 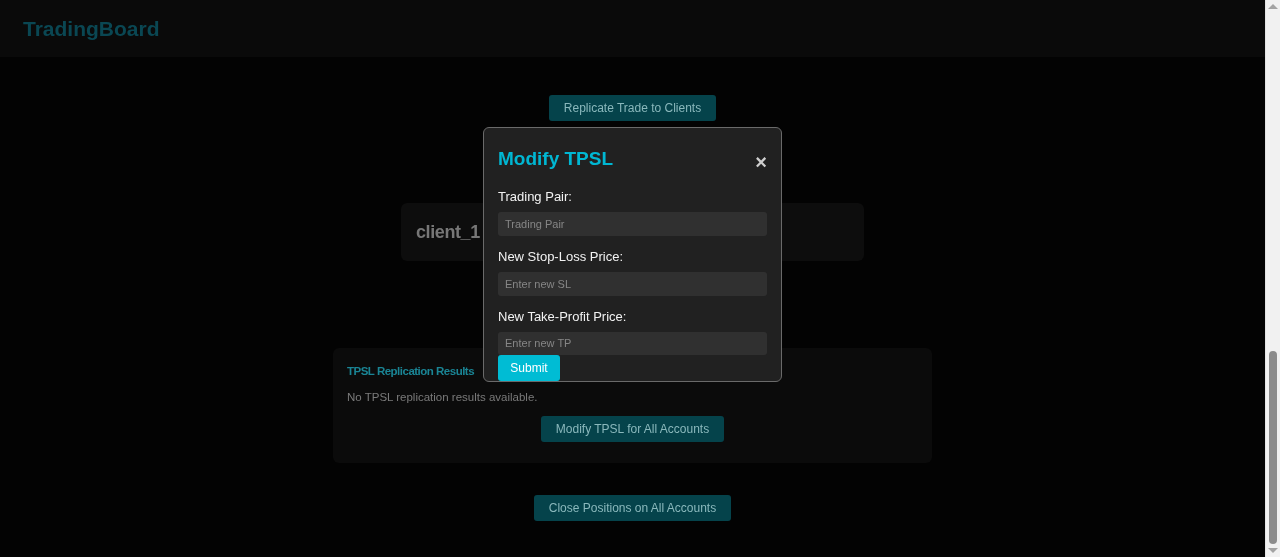 What do you see at coordinates (560, 256) in the screenshot?
I see `field-label: New Stop-Loss Price:` at bounding box center [560, 256].